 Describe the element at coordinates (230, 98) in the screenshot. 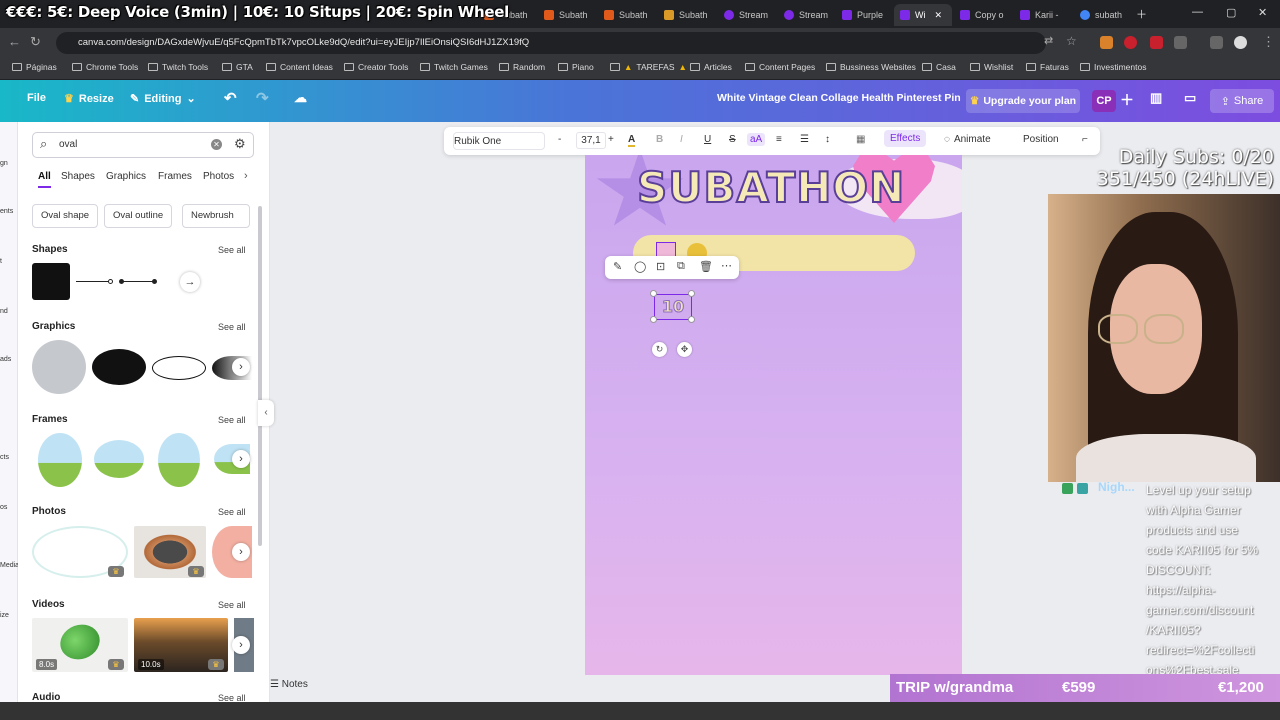

I see `undo-icon: ↶` at that location.